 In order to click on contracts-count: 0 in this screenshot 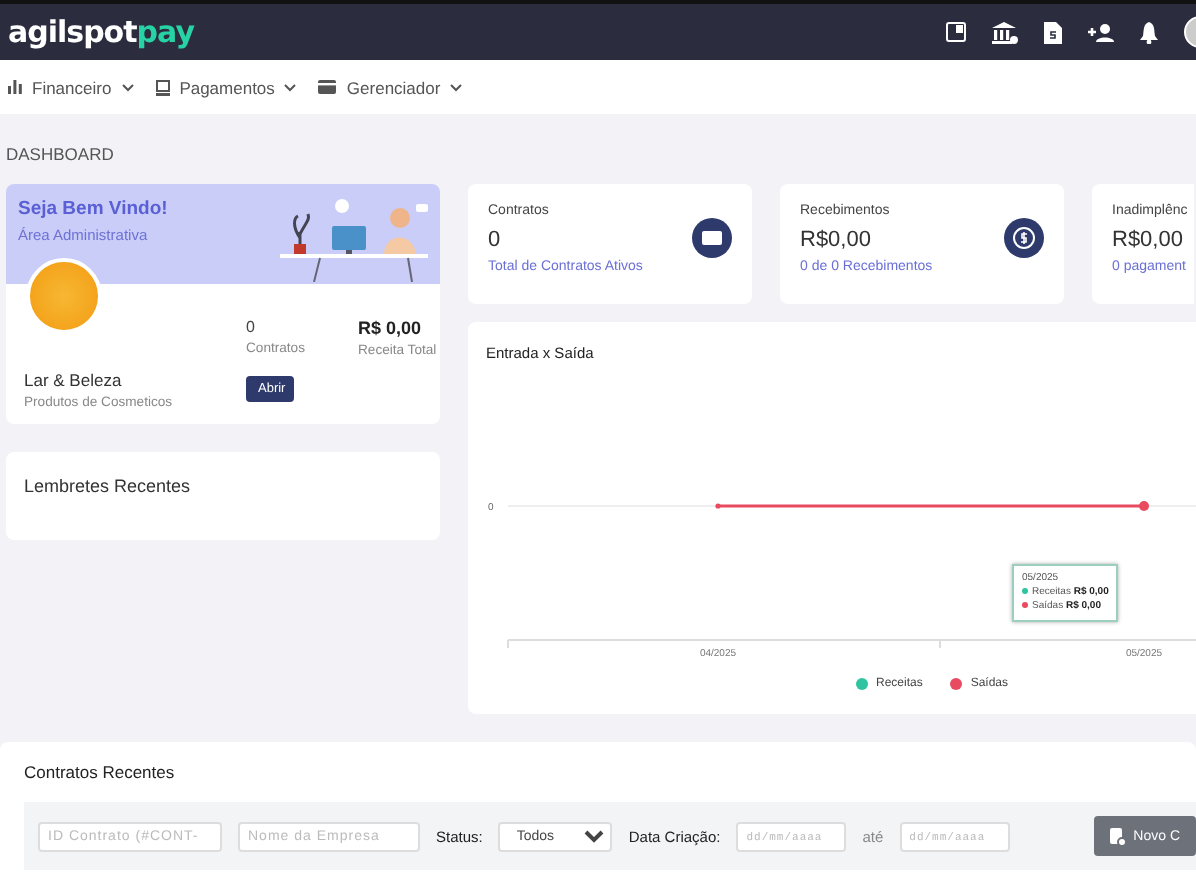, I will do `click(251, 327)`.